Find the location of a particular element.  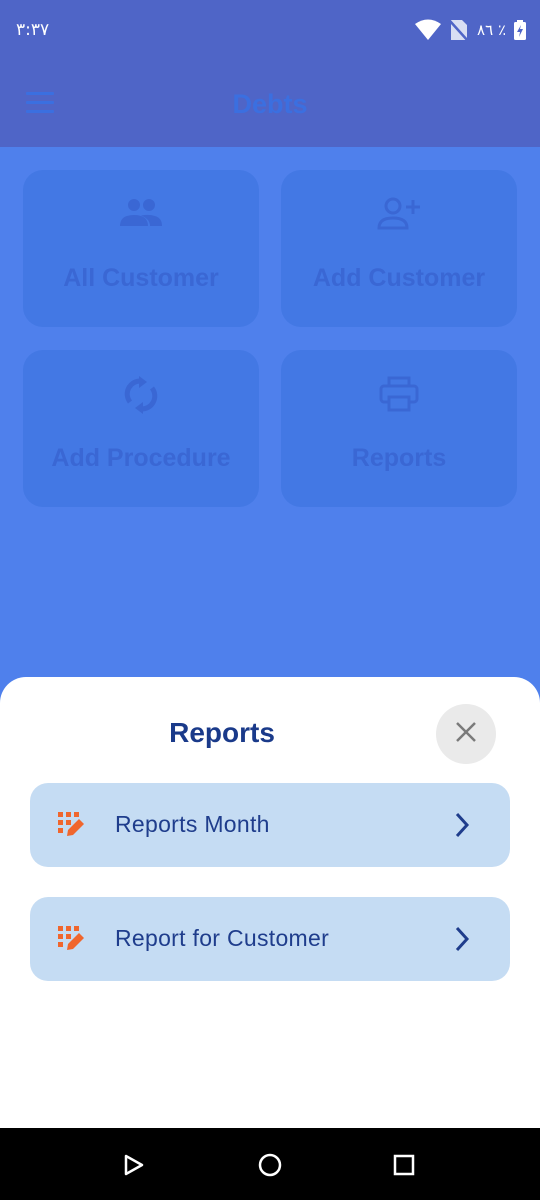

all-customer-card: All Customer is located at coordinates (141, 248).